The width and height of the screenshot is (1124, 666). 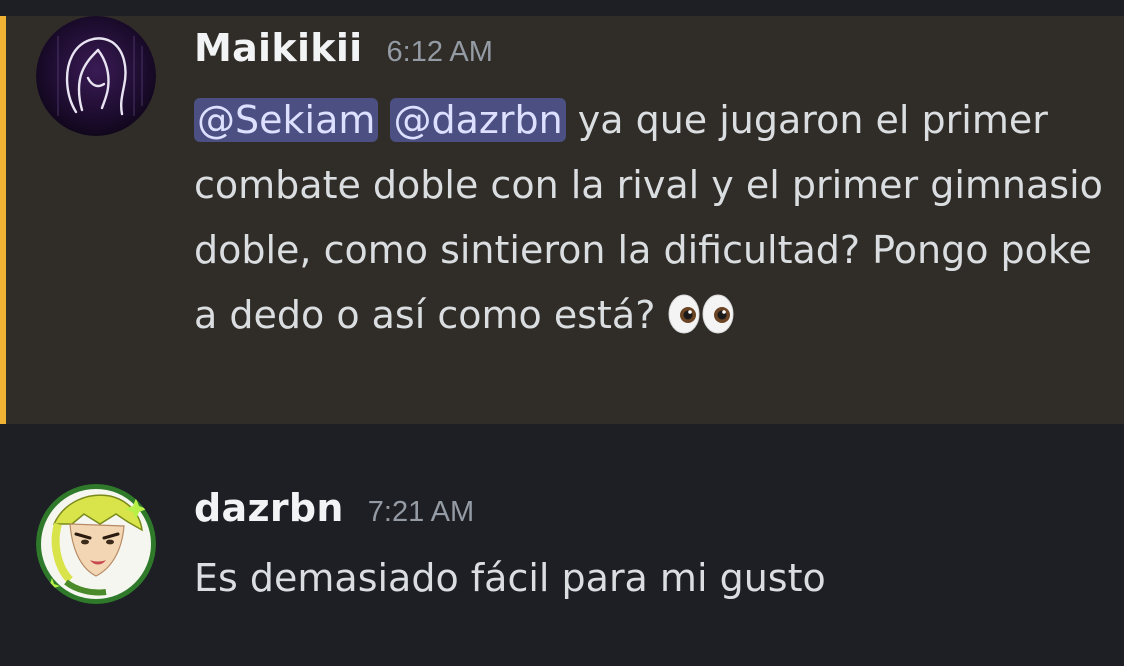 I want to click on timestamp: 7:21 AM, so click(x=421, y=512).